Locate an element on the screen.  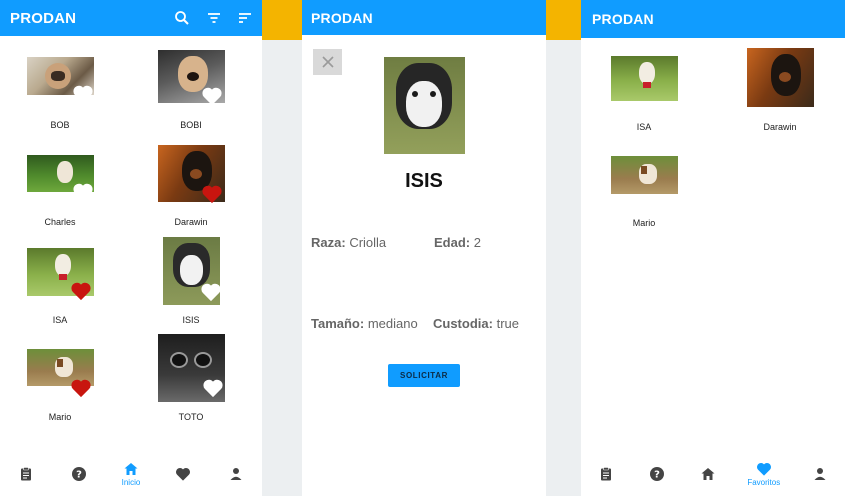
breed-label: Raza: is located at coordinates (328, 242).